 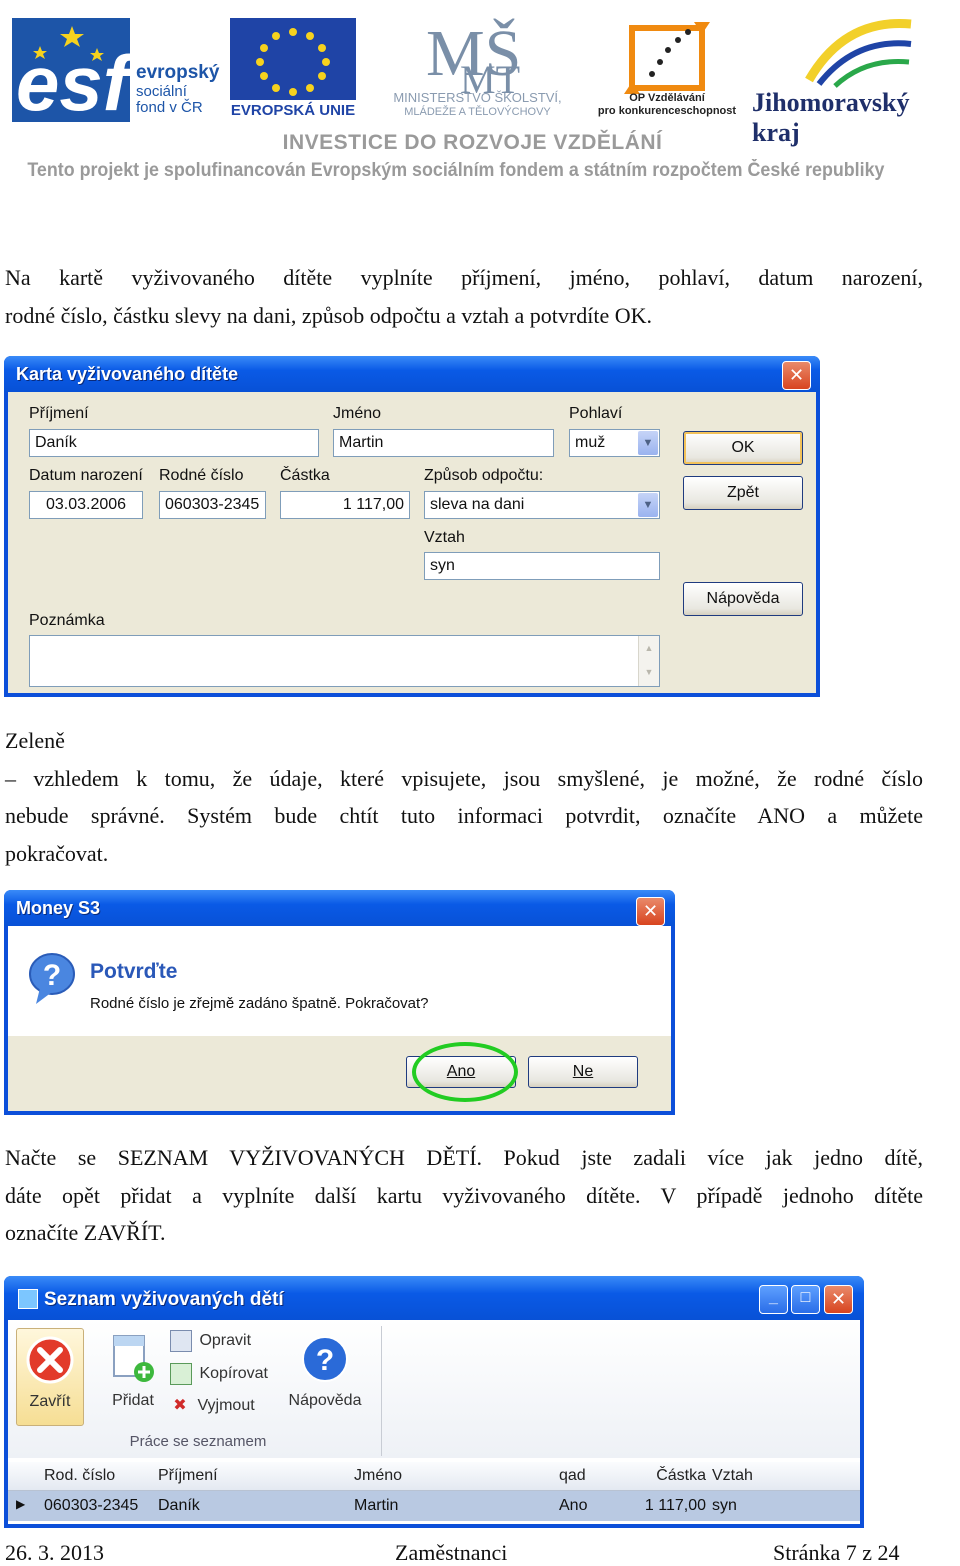 I want to click on poznamka-textarea: ▲ ▼, so click(x=344, y=661).